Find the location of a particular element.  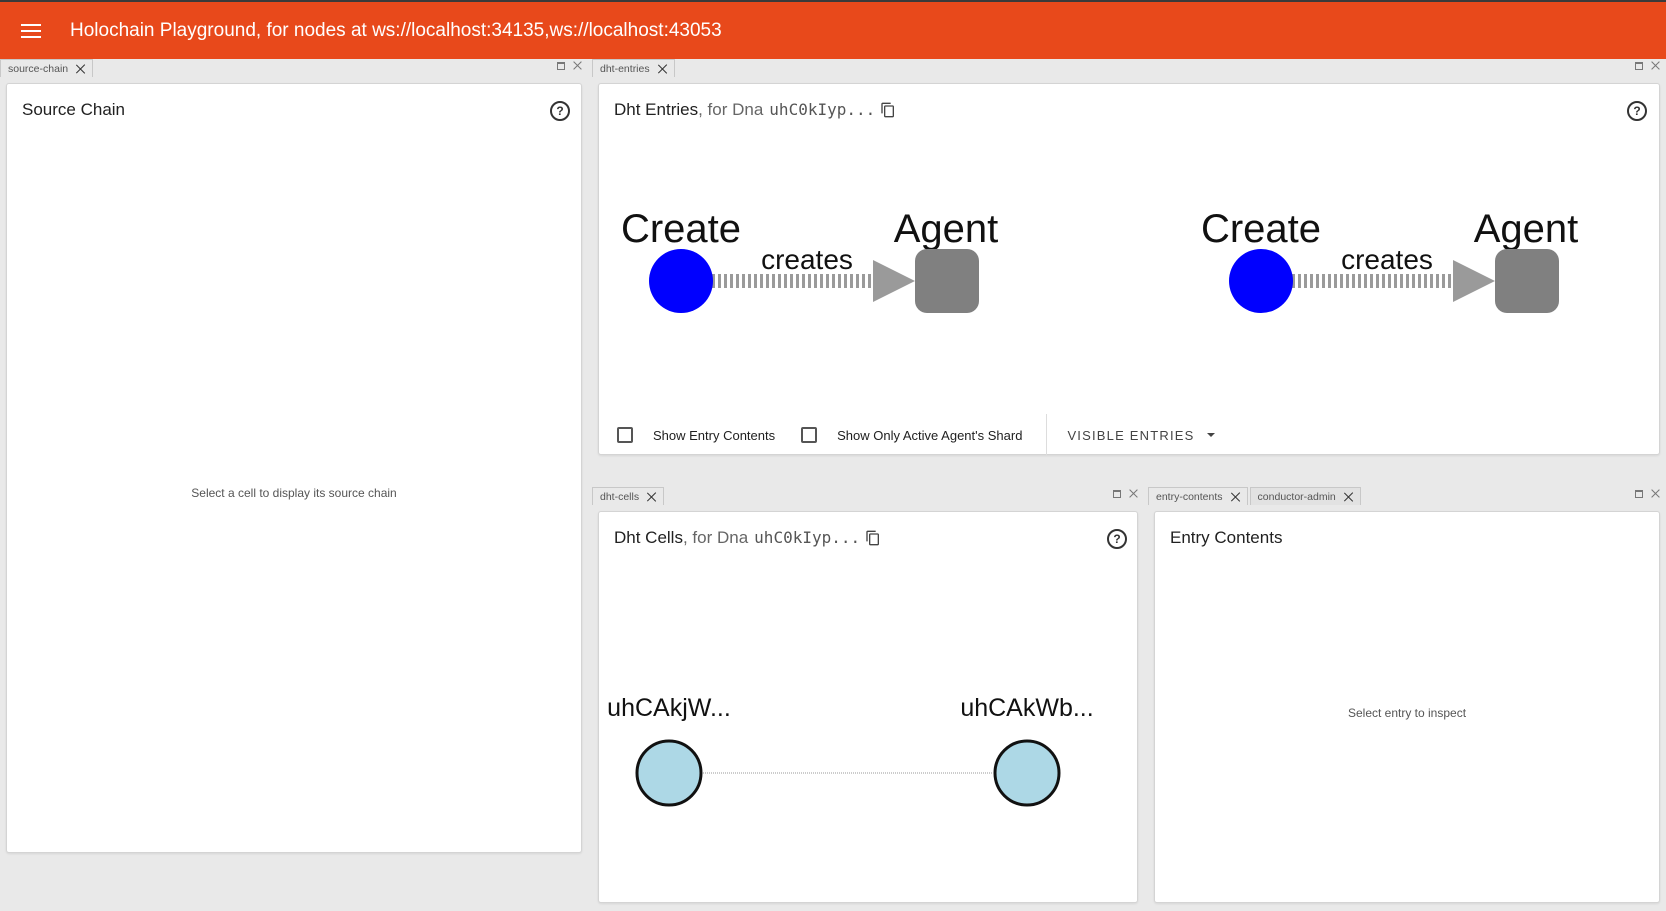

card-title: Source Chain is located at coordinates (73, 110).